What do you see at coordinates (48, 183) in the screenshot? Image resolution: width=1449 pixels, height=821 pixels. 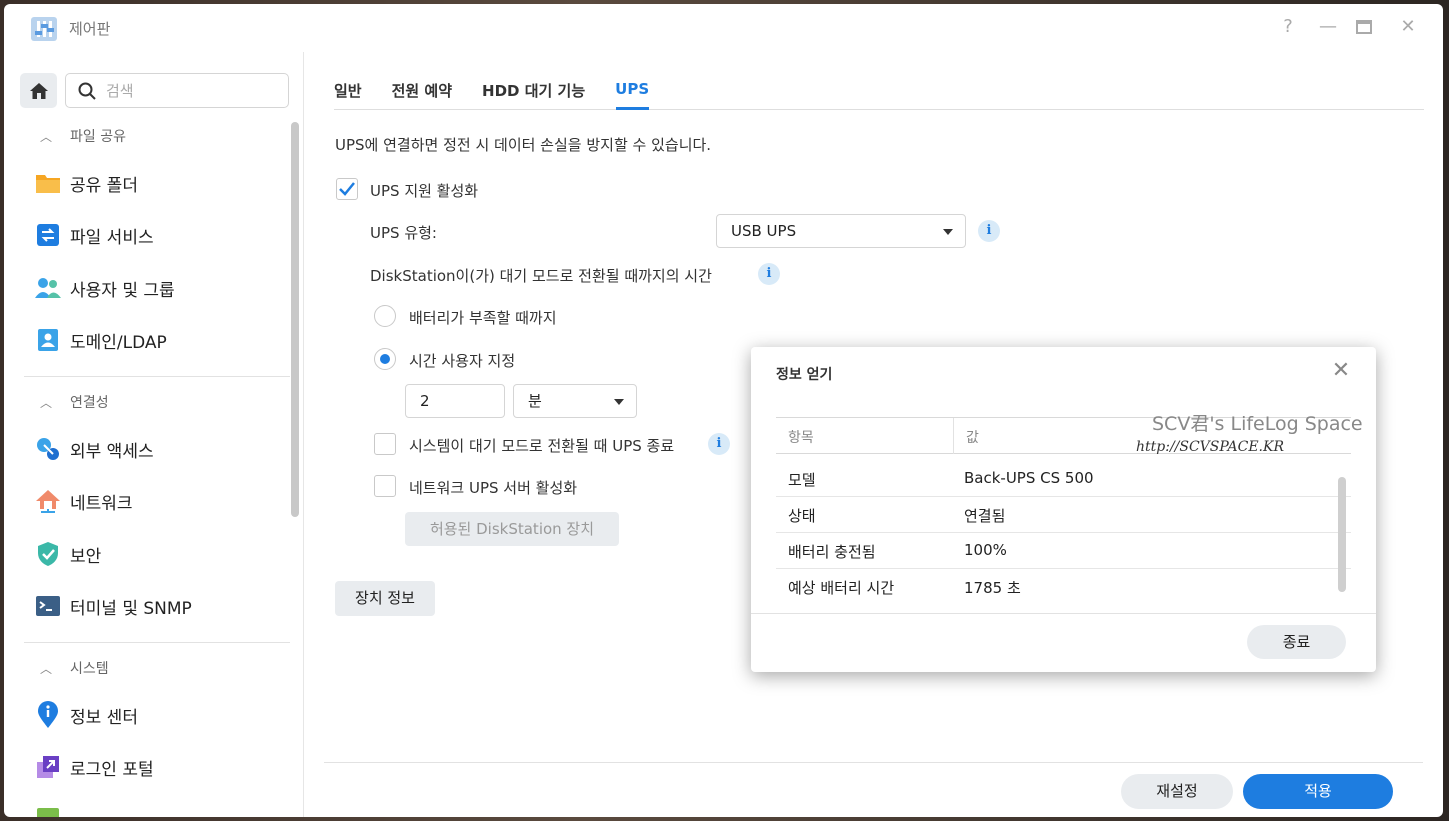 I see `folder-icon` at bounding box center [48, 183].